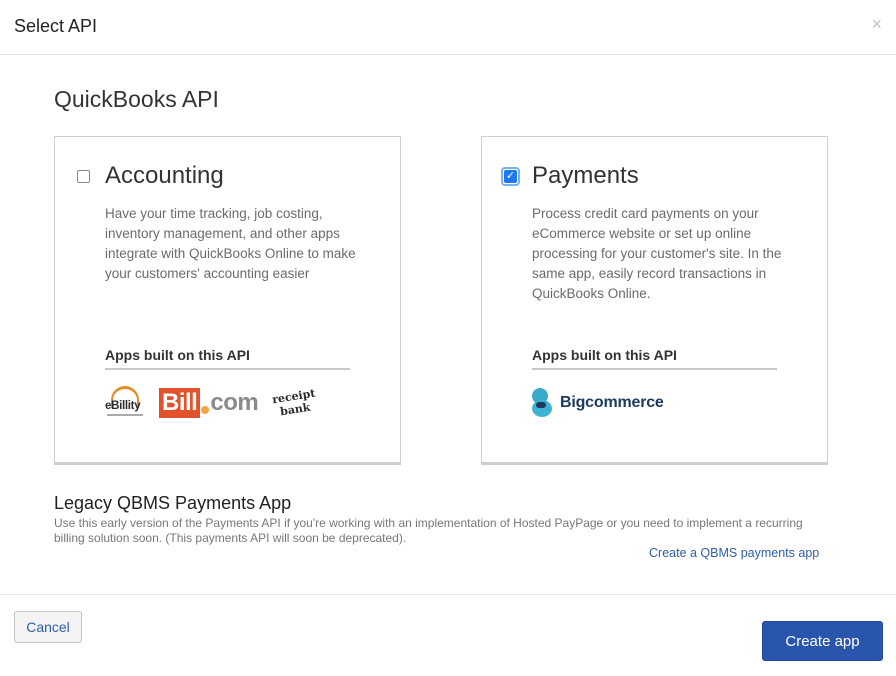  What do you see at coordinates (822, 641) in the screenshot?
I see `create-app-button: Create app` at bounding box center [822, 641].